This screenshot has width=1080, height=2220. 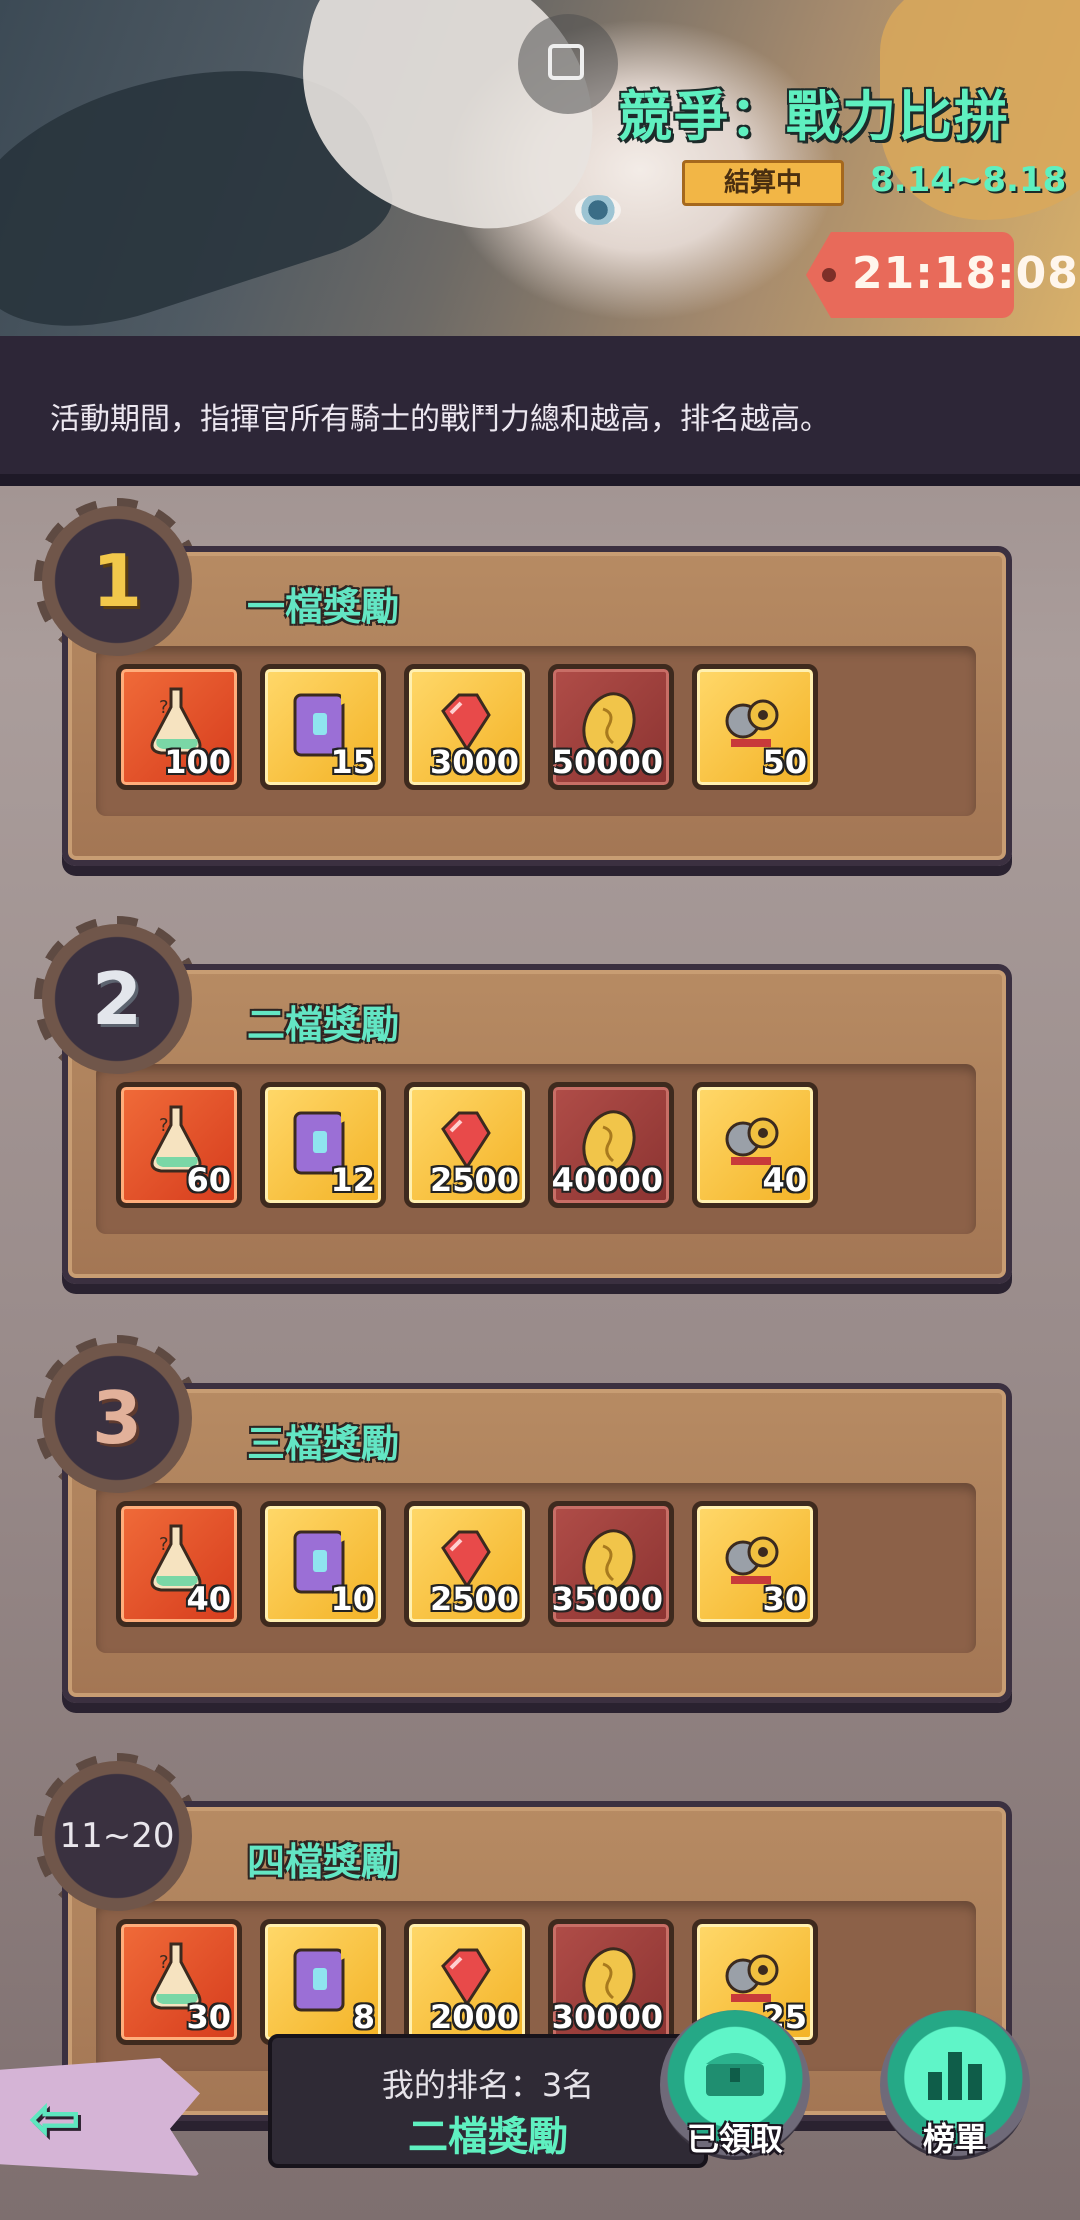 I want to click on arrow-left-icon: ⇦, so click(x=55, y=2119).